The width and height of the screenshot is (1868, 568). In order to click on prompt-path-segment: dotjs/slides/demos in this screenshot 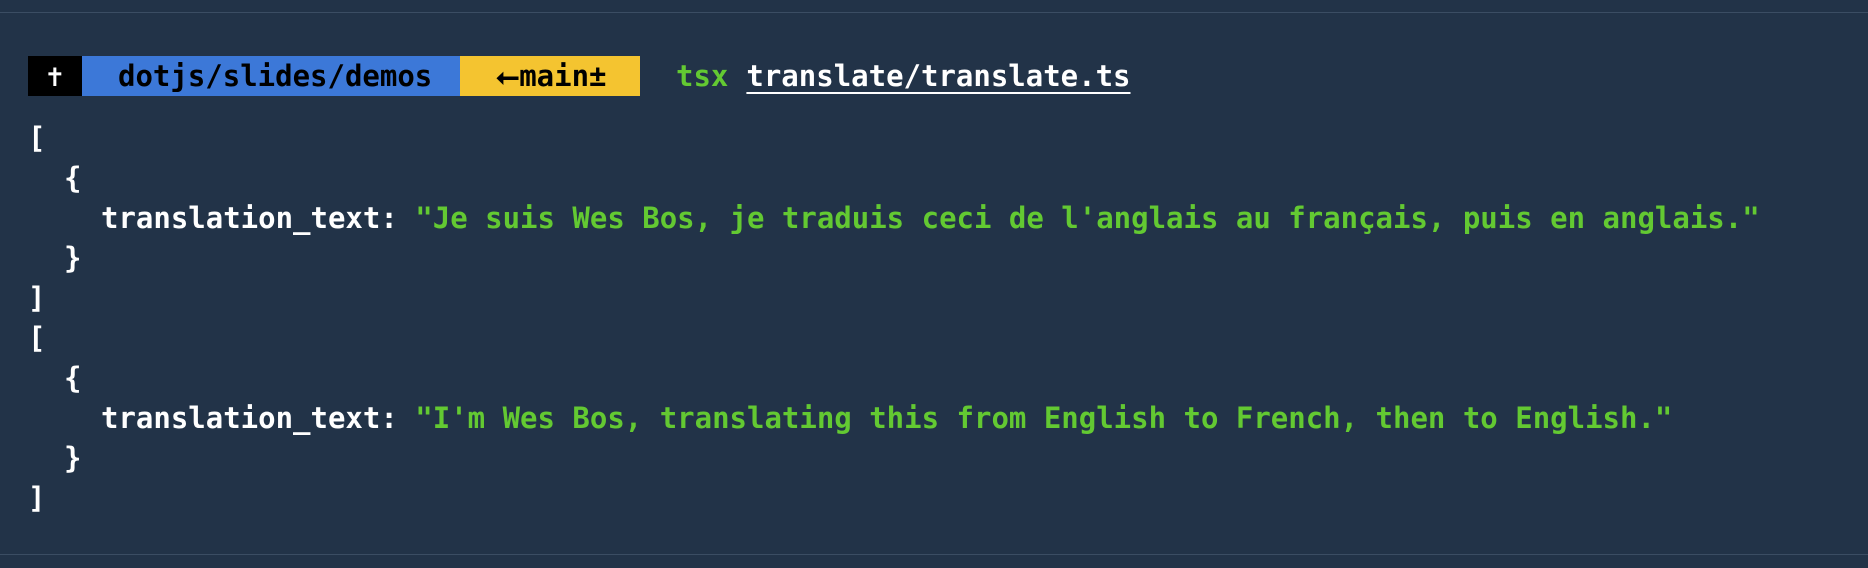, I will do `click(271, 76)`.